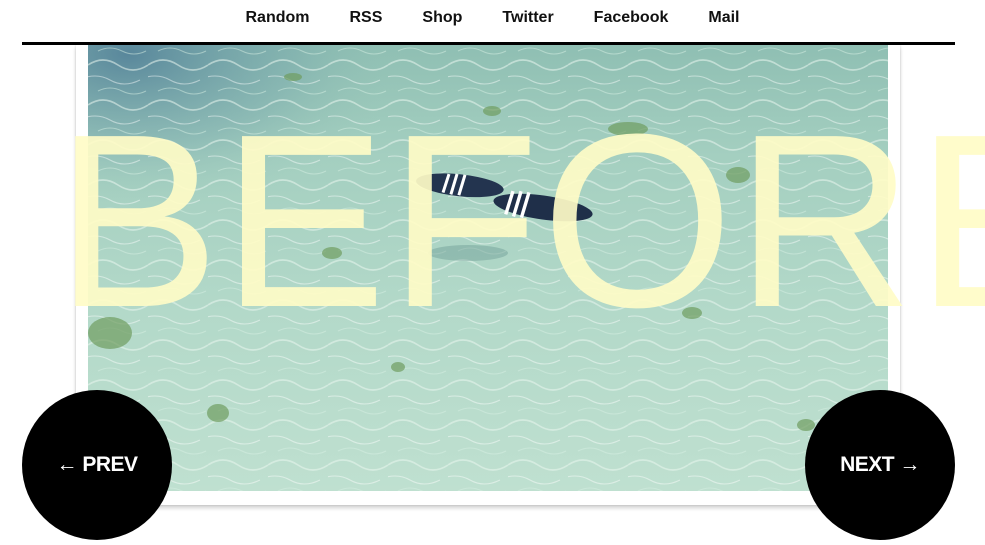 The width and height of the screenshot is (985, 545). I want to click on prev-button: ← PREV, so click(97, 465).